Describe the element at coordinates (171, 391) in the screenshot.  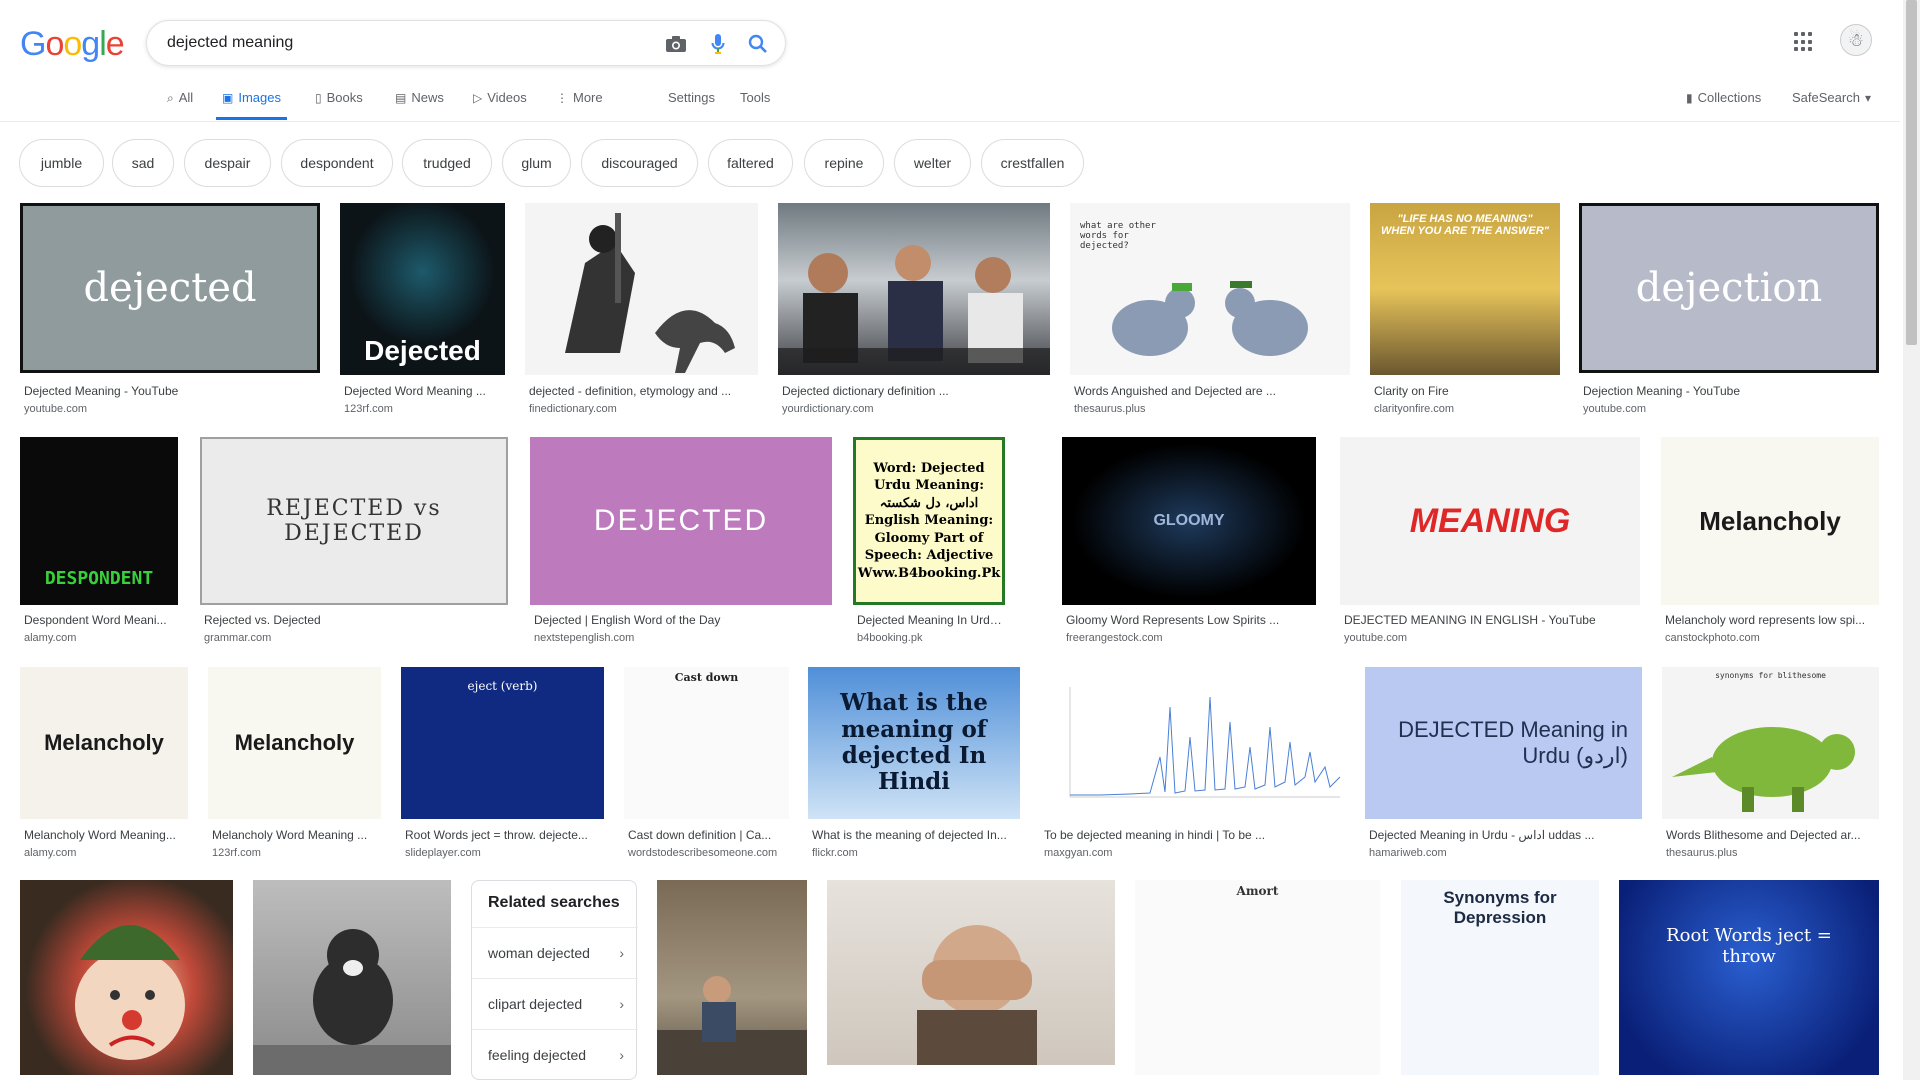
I see `result-caption: Dejected Meaning - YouTube` at that location.